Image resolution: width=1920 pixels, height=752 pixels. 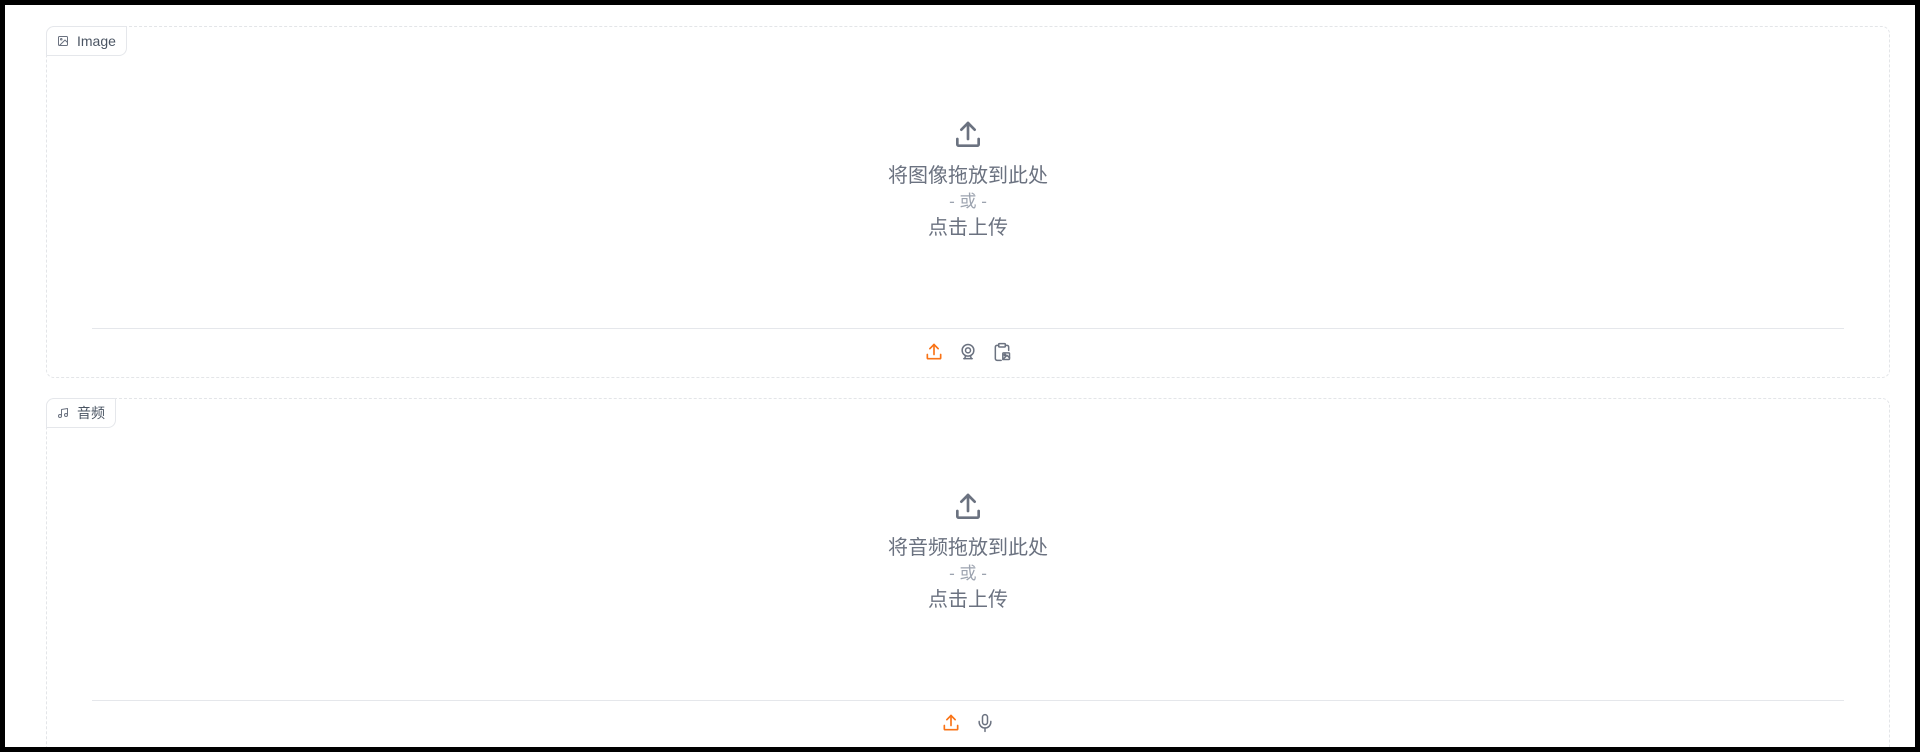 I want to click on image-icon, so click(x=63, y=41).